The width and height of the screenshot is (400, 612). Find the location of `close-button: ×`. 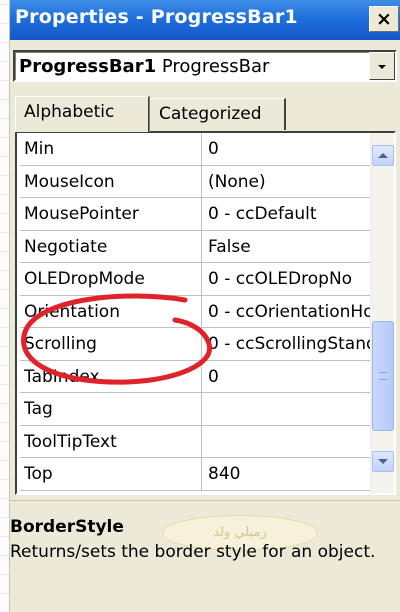

close-button: × is located at coordinates (384, 19).